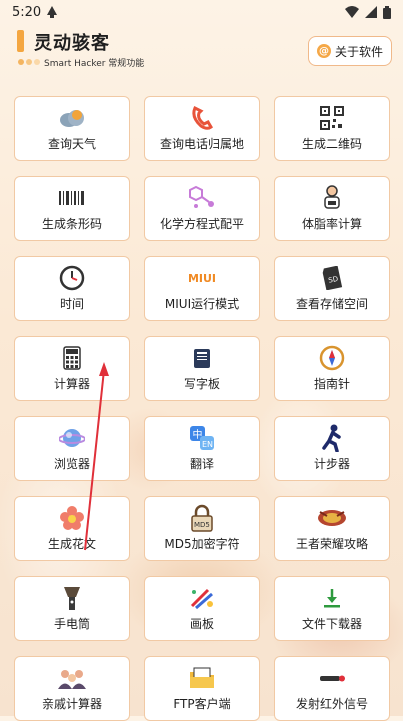 This screenshot has height=721, width=403. I want to click on status-bar: 5:20, so click(201, 12).